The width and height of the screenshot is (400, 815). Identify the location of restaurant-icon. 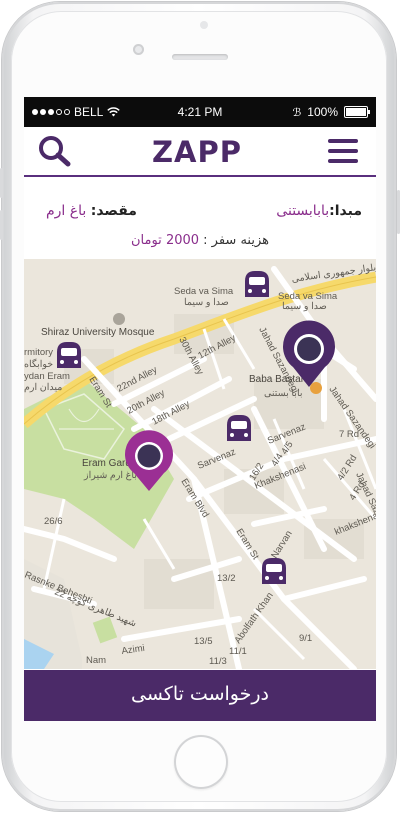
(316, 388).